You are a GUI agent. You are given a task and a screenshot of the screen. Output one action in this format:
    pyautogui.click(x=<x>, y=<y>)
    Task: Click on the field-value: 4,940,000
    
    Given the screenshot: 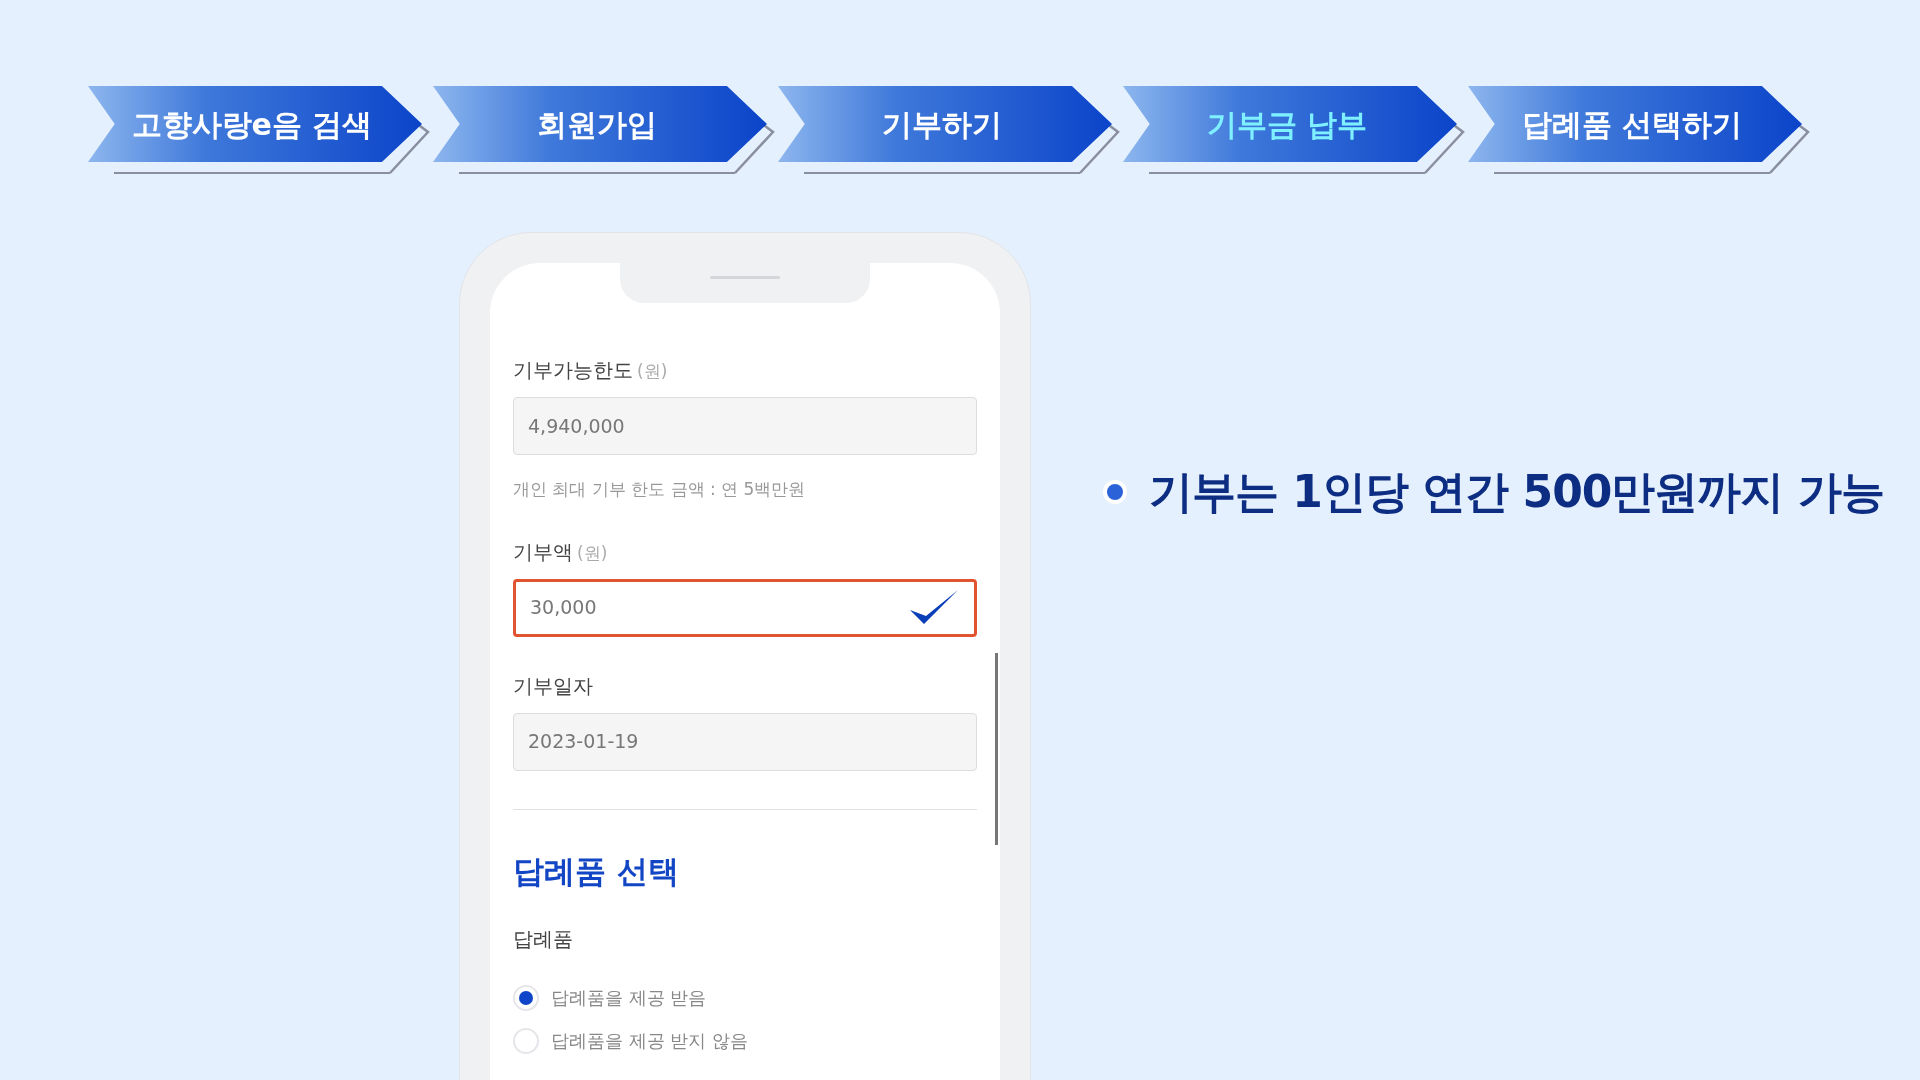 What is the action you would take?
    pyautogui.click(x=576, y=426)
    